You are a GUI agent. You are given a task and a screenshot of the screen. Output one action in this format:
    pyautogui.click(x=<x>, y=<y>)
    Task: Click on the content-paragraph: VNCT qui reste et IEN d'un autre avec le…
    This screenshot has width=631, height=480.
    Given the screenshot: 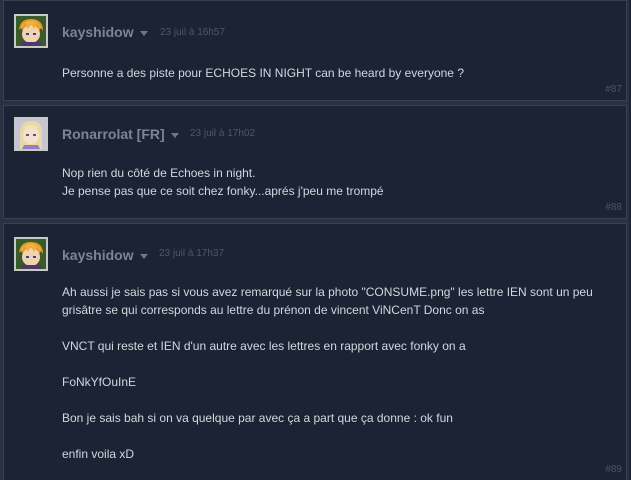 What is the action you would take?
    pyautogui.click(x=264, y=346)
    